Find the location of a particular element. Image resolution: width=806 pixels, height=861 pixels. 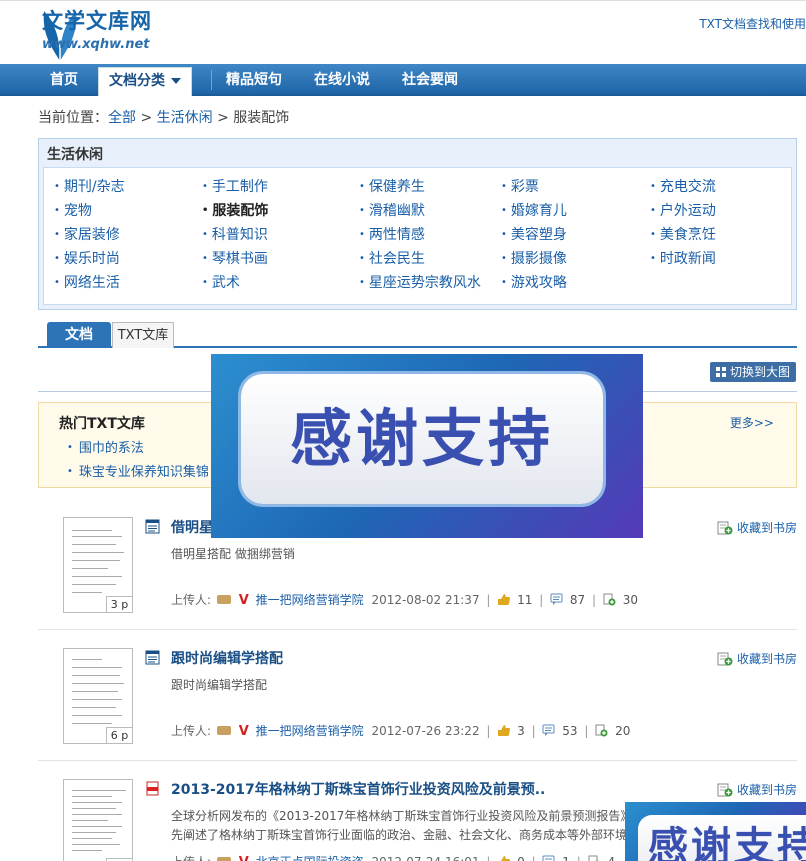

hot-item: 珠宝专业保养知识集锦 is located at coordinates (138, 470).